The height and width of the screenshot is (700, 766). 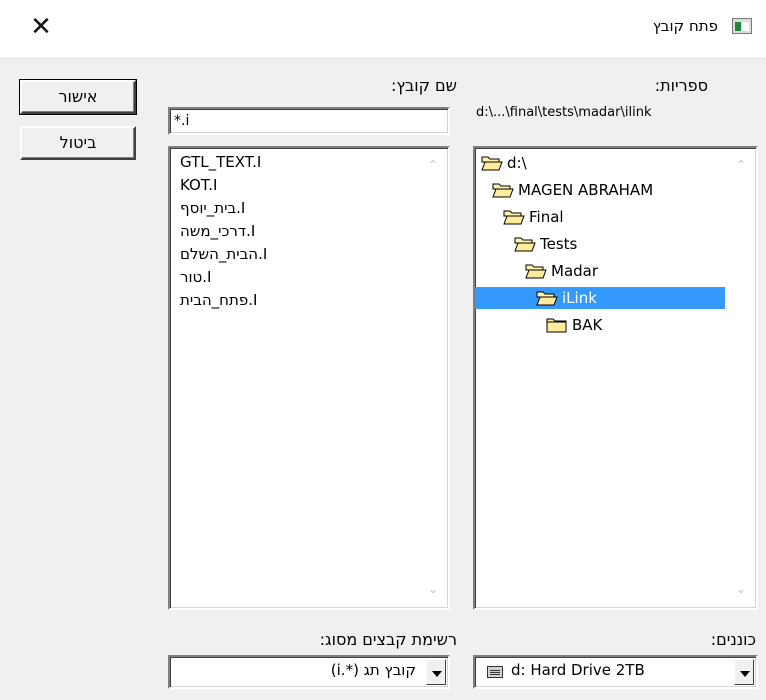 I want to click on hard-drive-icon, so click(x=495, y=672).